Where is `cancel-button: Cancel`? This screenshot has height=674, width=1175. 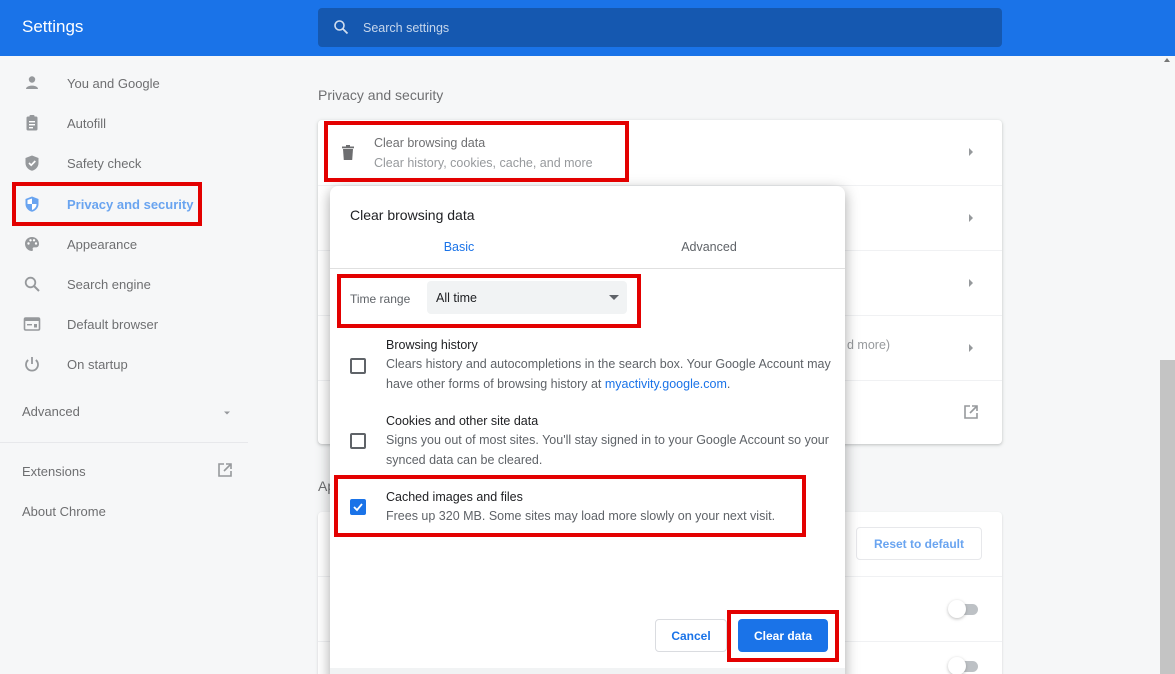 cancel-button: Cancel is located at coordinates (691, 635).